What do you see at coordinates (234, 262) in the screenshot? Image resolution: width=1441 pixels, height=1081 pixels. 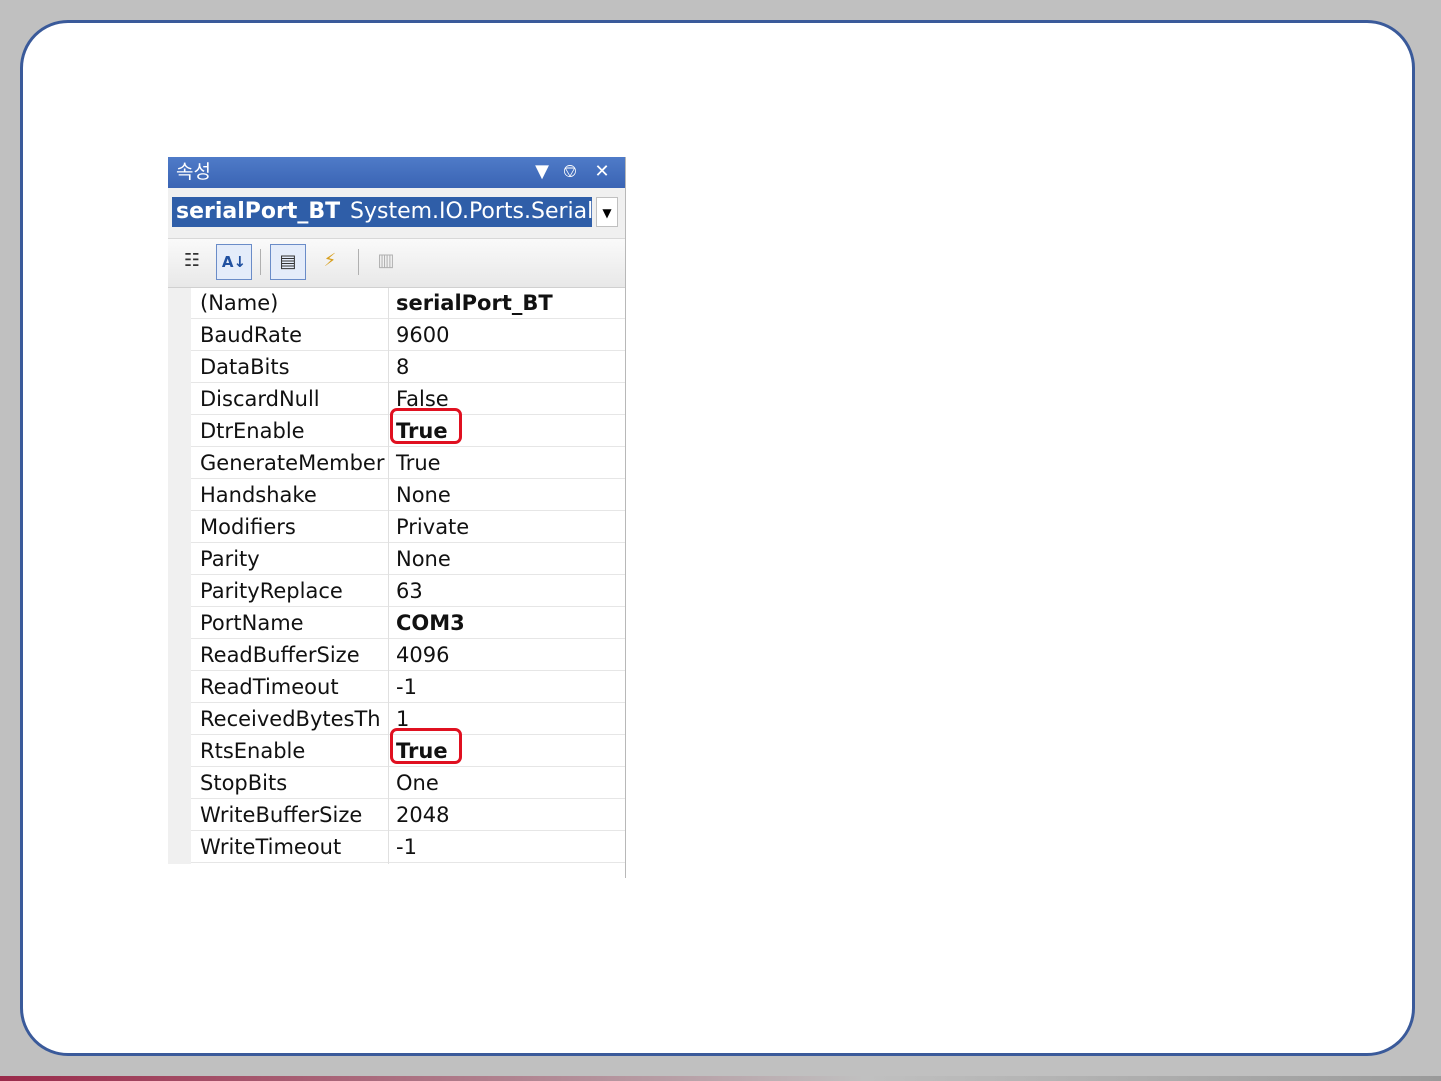 I see `alphabetical-icon: A↓` at bounding box center [234, 262].